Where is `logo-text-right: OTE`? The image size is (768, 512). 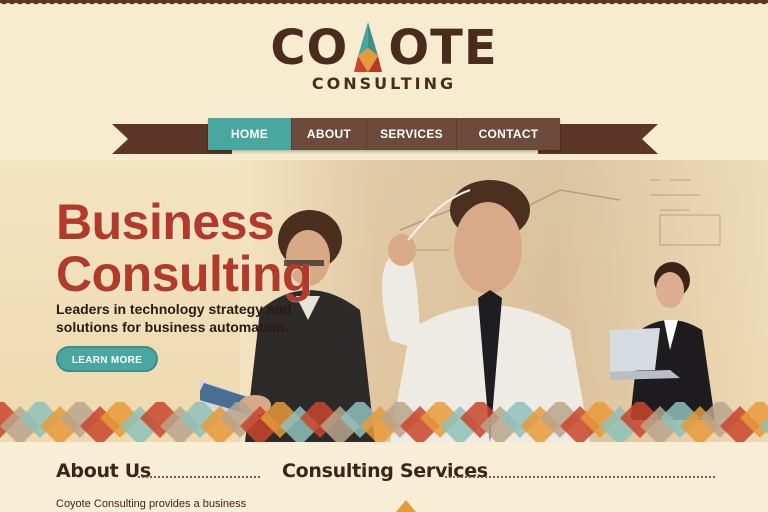 logo-text-right: OTE is located at coordinates (443, 48).